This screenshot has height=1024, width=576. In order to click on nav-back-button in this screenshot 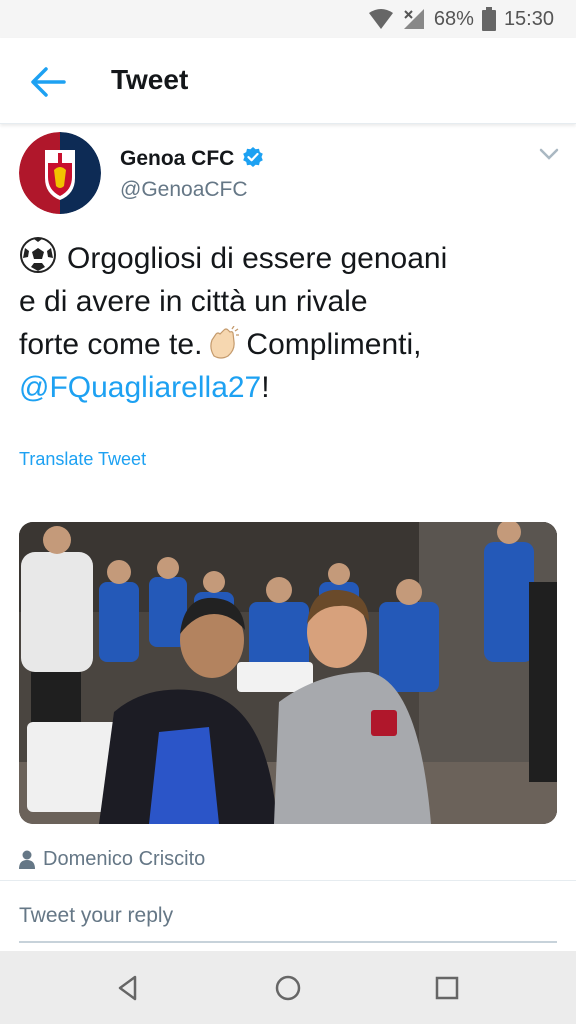, I will do `click(128, 988)`.